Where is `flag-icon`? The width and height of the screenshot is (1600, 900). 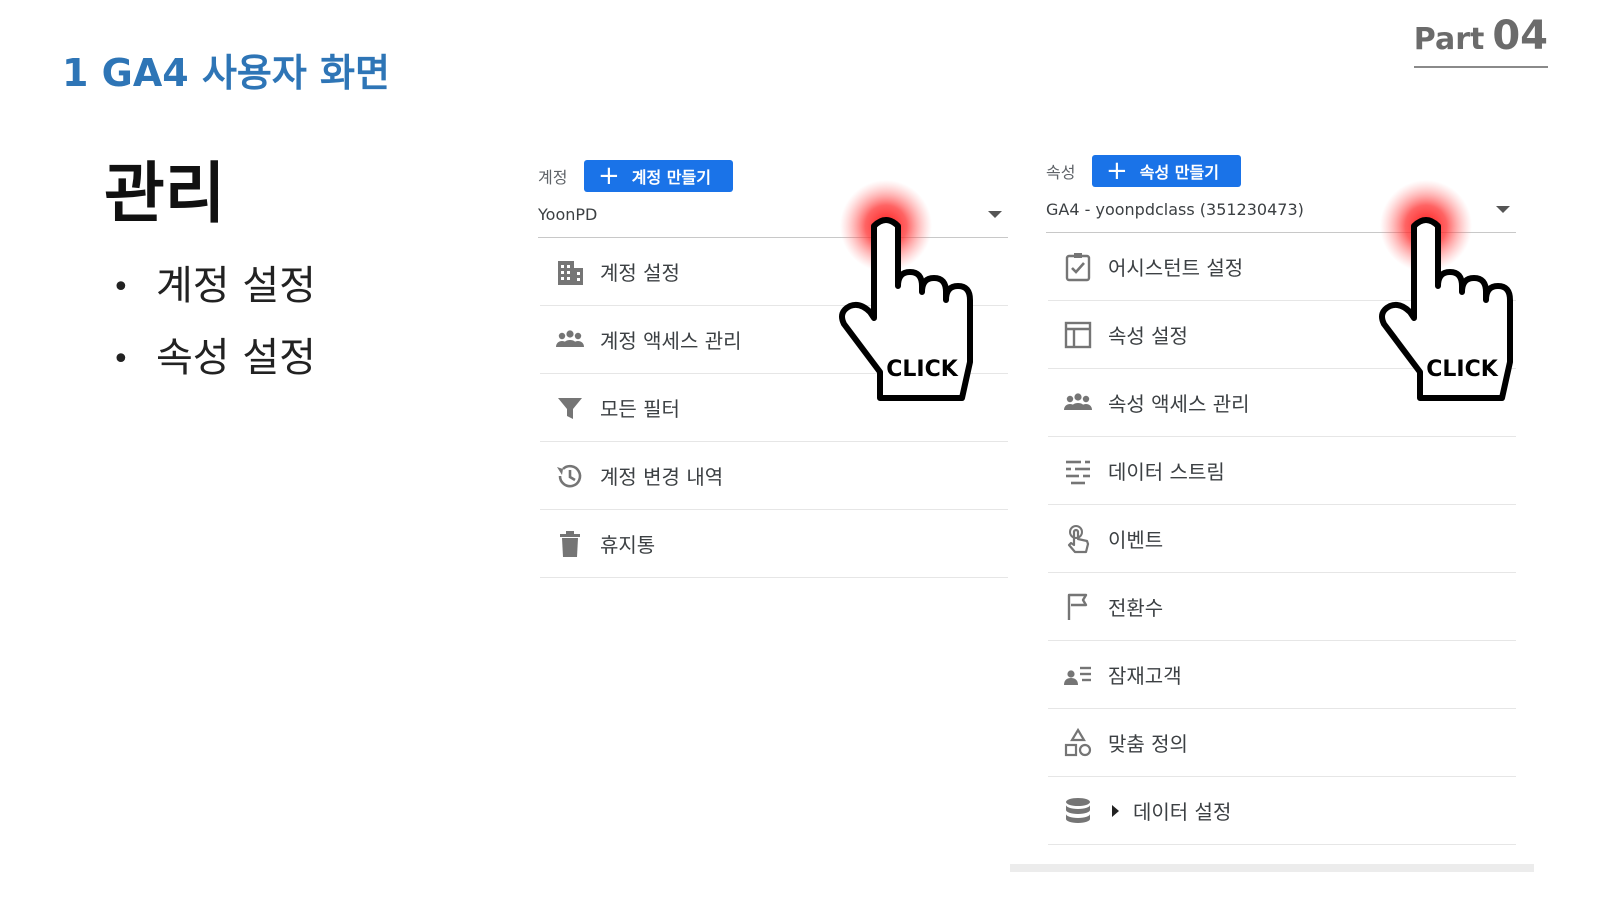
flag-icon is located at coordinates (1078, 607).